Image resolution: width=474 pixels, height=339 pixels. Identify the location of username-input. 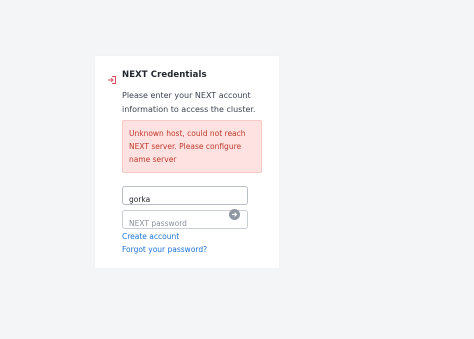
(185, 199).